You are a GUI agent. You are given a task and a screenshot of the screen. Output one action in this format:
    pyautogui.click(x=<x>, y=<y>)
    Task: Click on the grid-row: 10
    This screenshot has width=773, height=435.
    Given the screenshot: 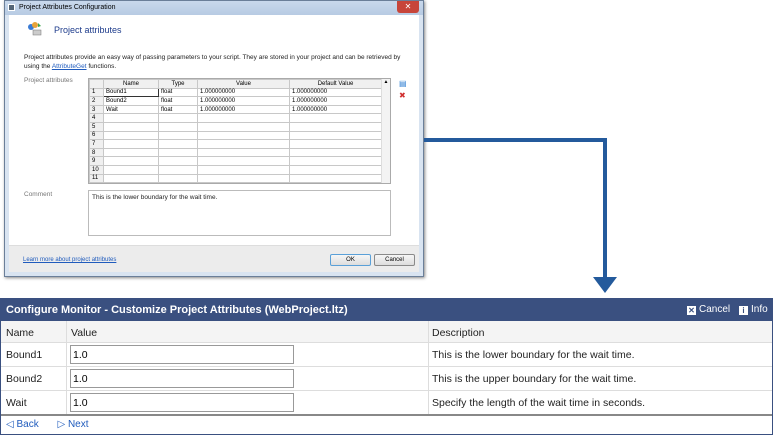 What is the action you would take?
    pyautogui.click(x=235, y=169)
    